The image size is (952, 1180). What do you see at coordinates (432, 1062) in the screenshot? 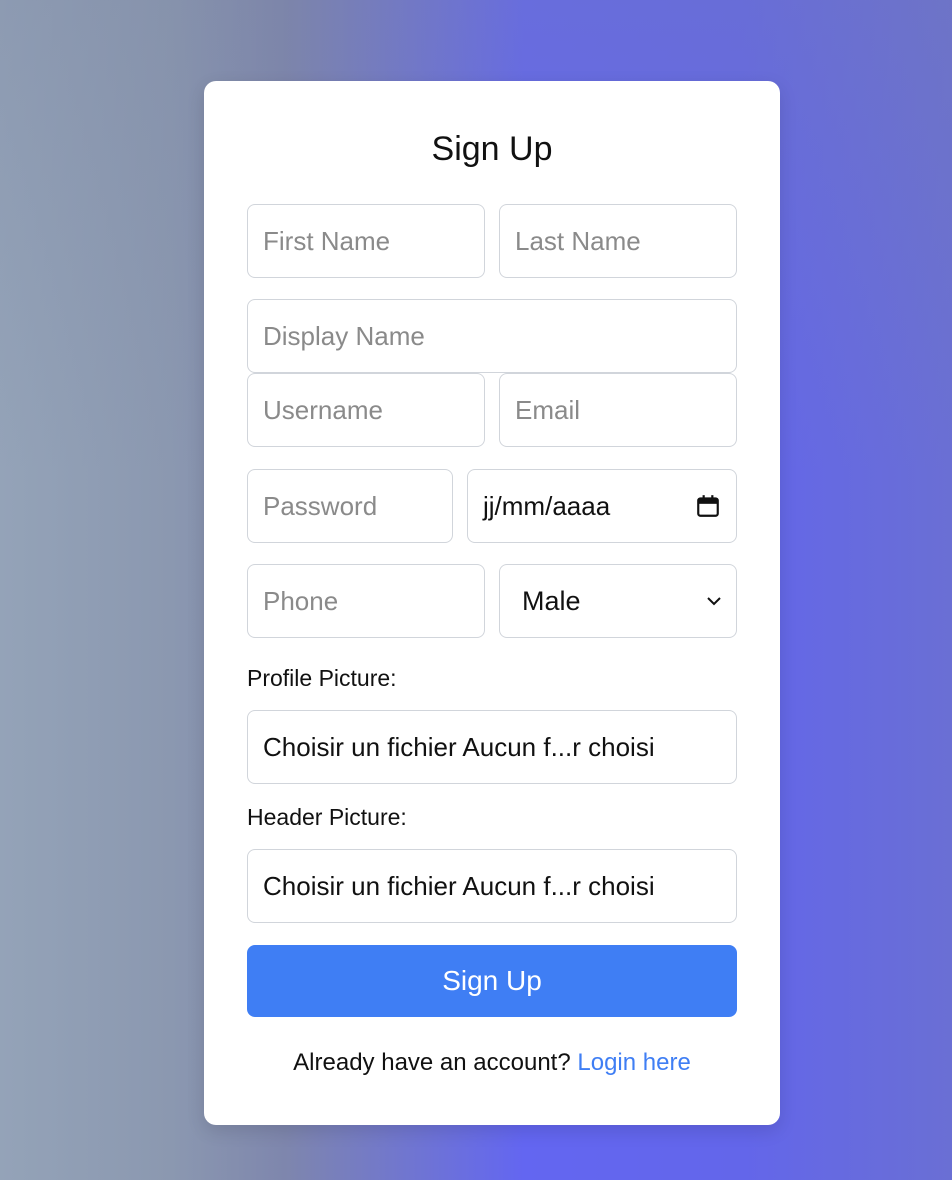
I see `login-prompt-text: Already have an account?` at bounding box center [432, 1062].